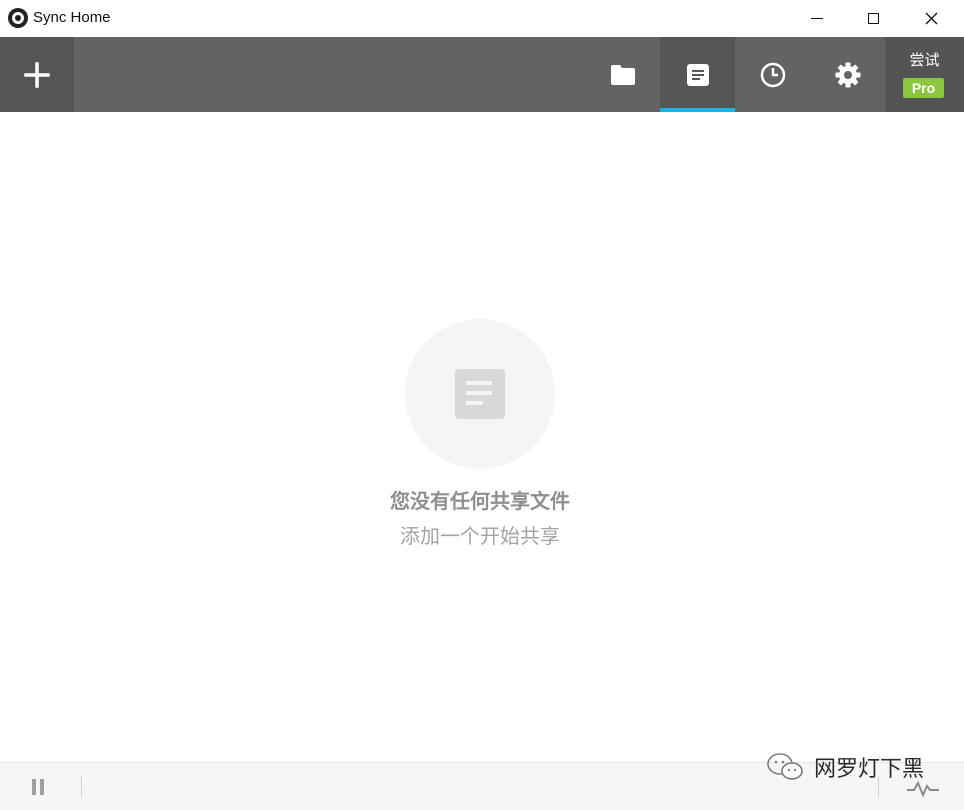 The width and height of the screenshot is (964, 810). Describe the element at coordinates (81, 787) in the screenshot. I see `divider` at that location.